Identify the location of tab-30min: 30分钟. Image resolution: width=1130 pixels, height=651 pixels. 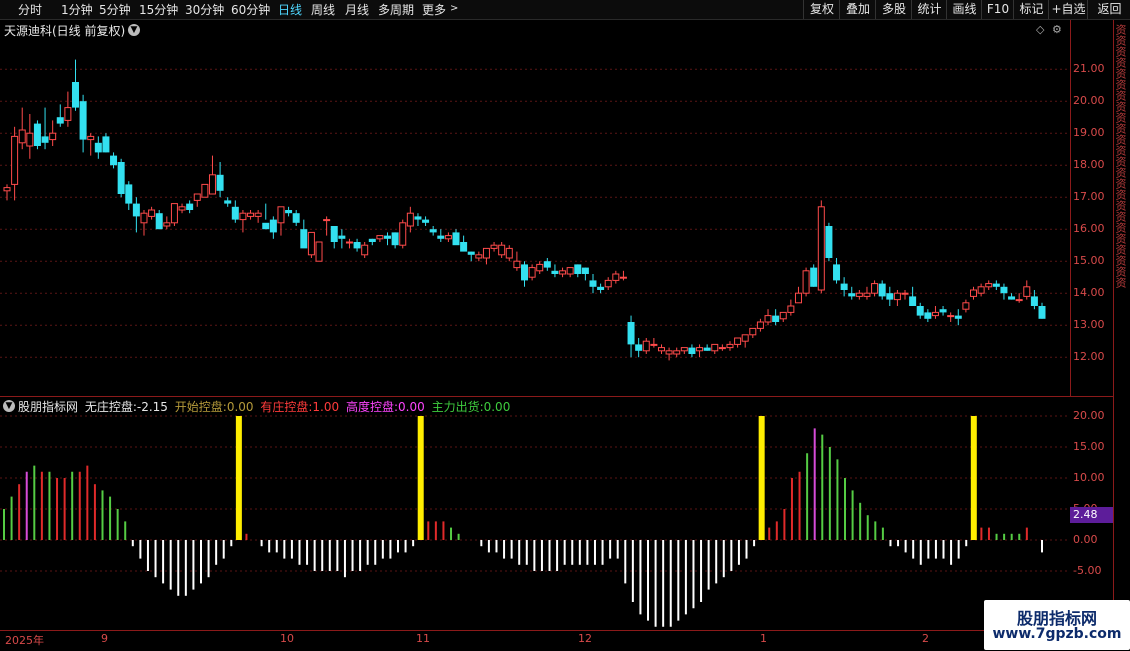
(204, 9).